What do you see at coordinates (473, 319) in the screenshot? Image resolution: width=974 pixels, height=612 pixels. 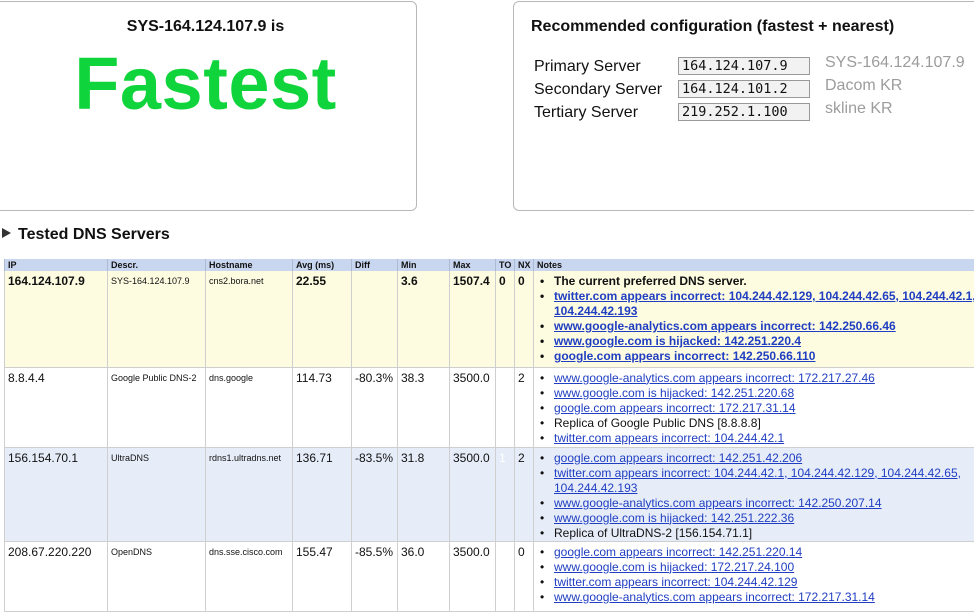 I see `cell-max: 1507.4` at bounding box center [473, 319].